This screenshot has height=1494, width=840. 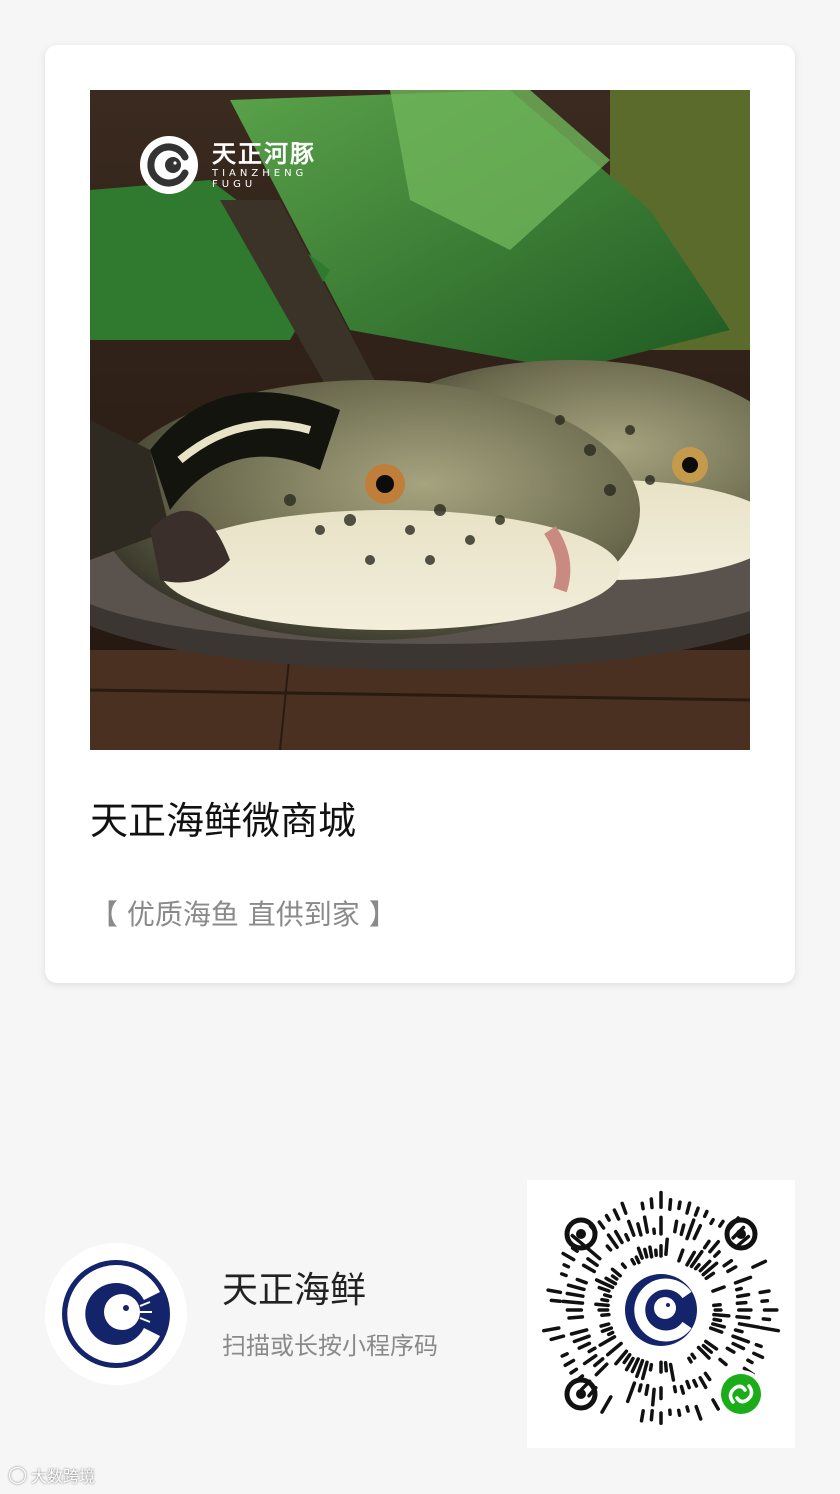 I want to click on shop-name: 天正海鲜, so click(x=294, y=1290).